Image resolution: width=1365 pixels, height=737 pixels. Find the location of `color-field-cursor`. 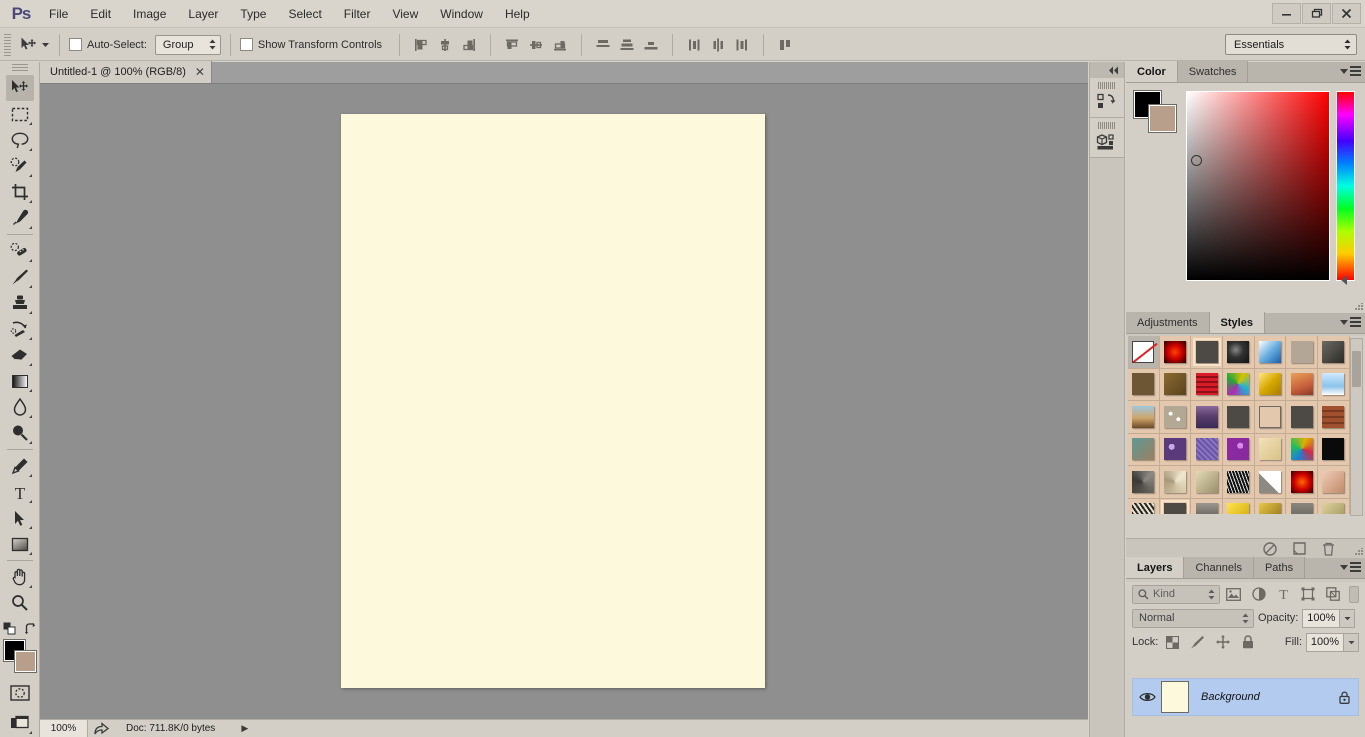

color-field-cursor is located at coordinates (1196, 160).